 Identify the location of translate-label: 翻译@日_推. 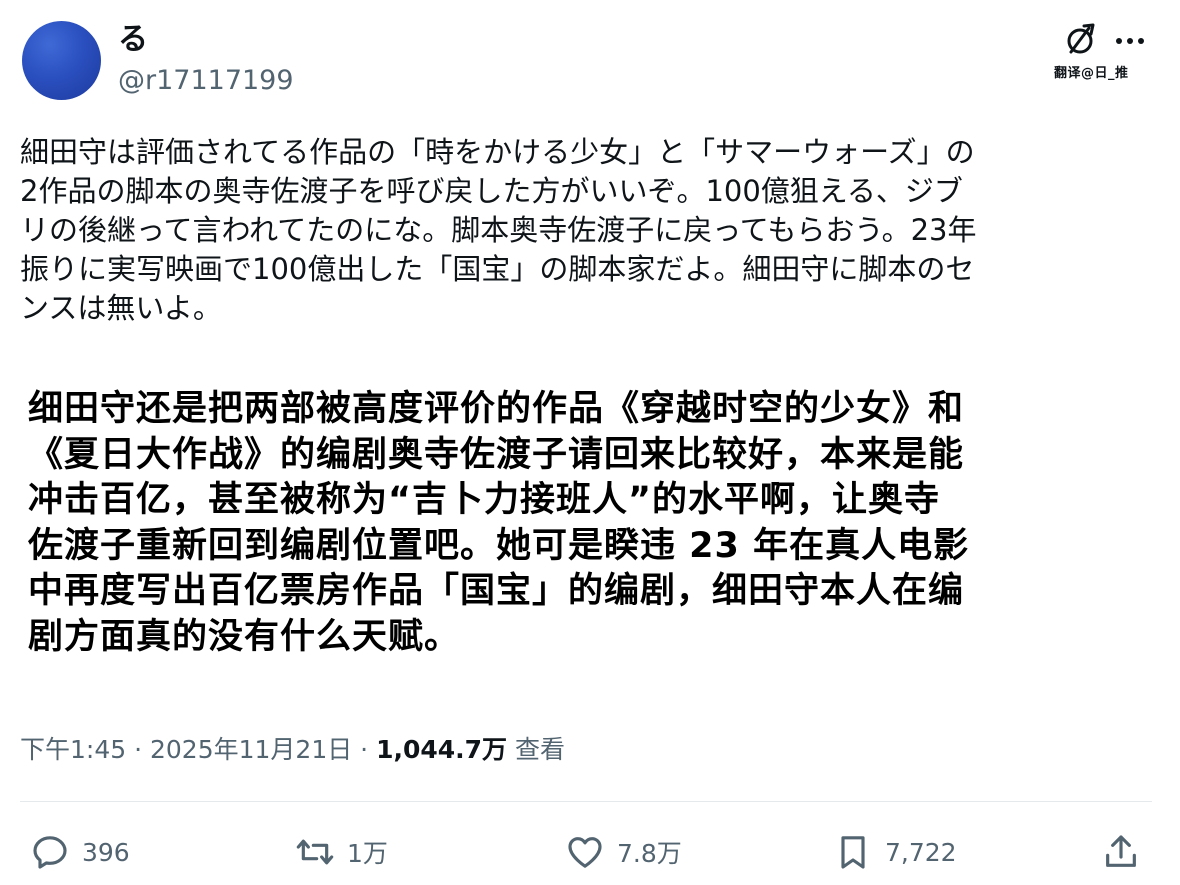
(1091, 73).